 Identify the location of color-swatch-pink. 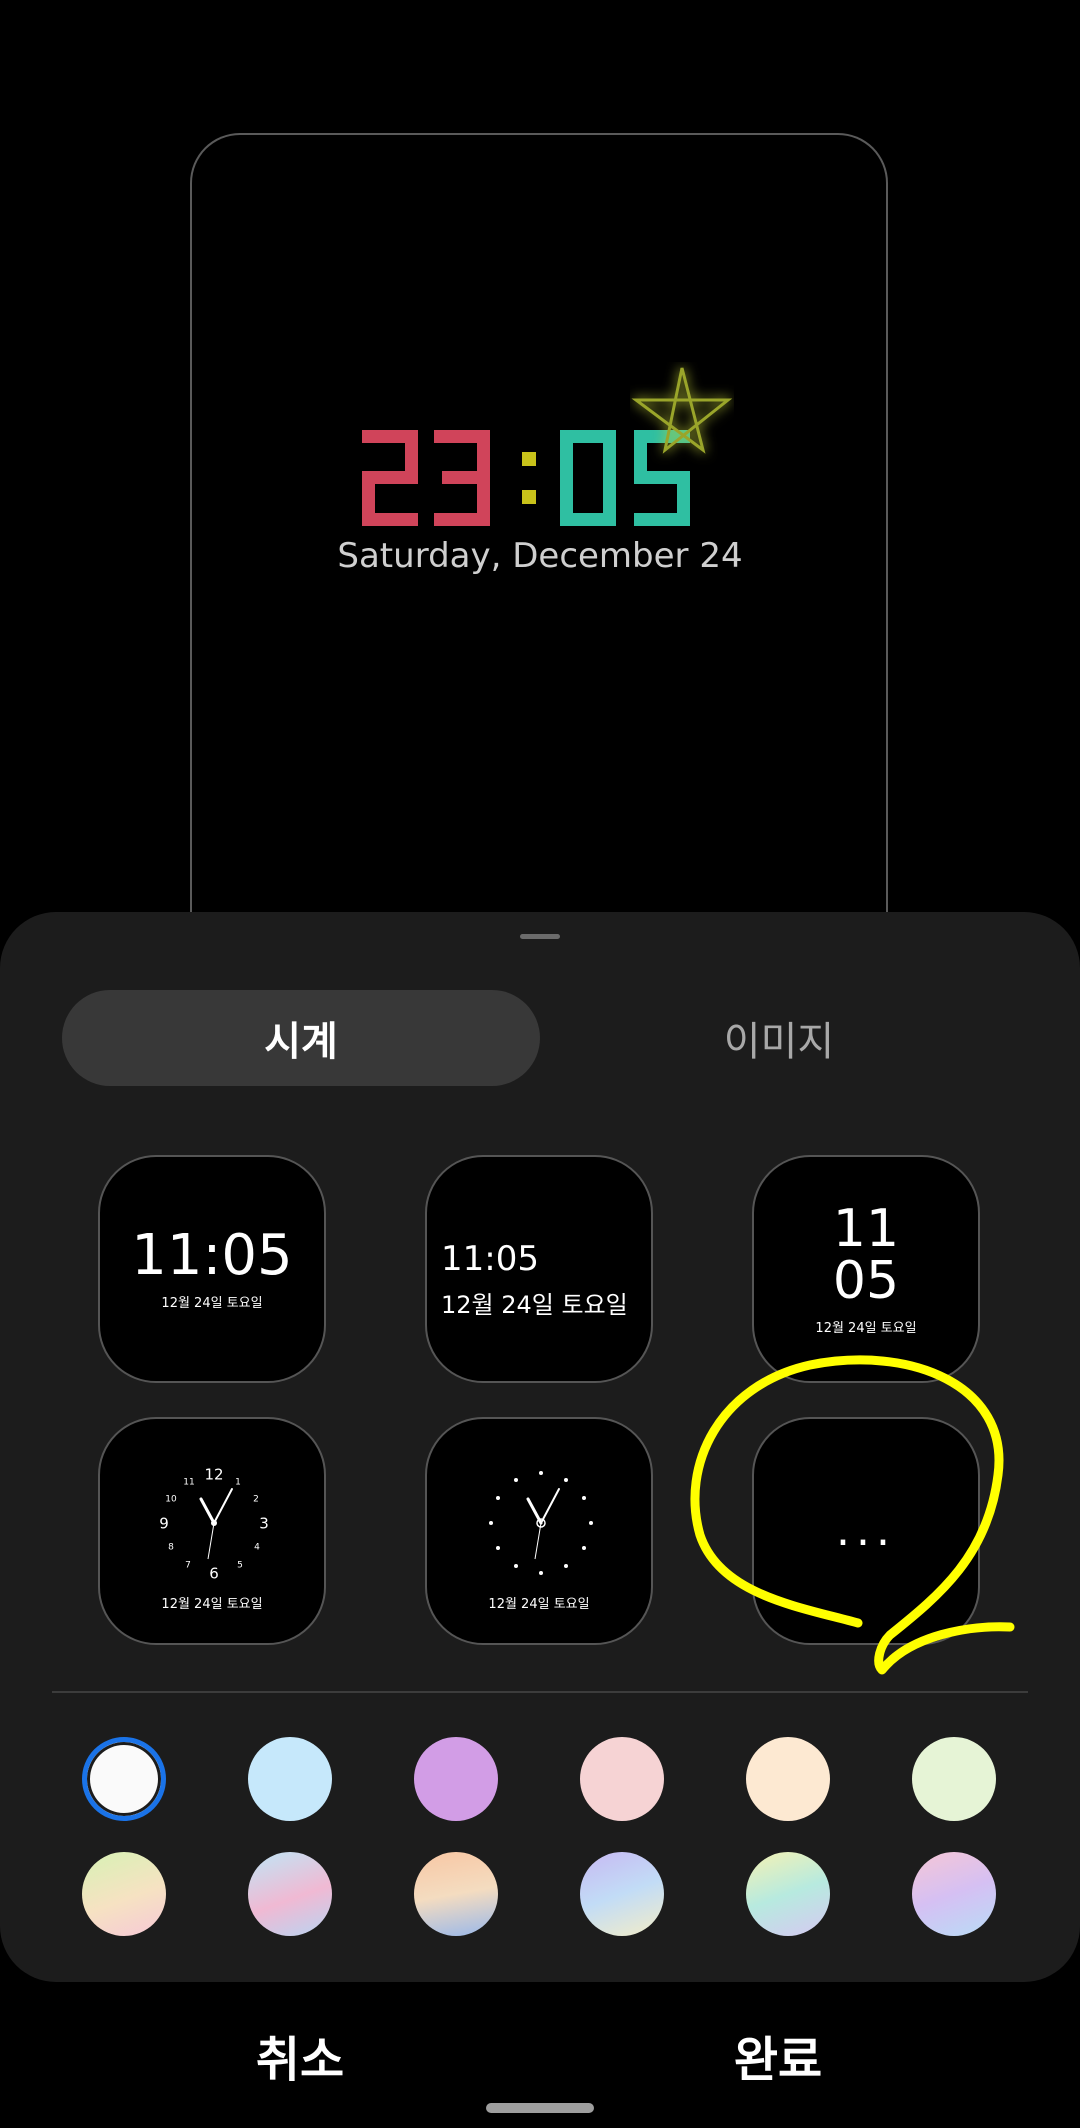
(622, 1779).